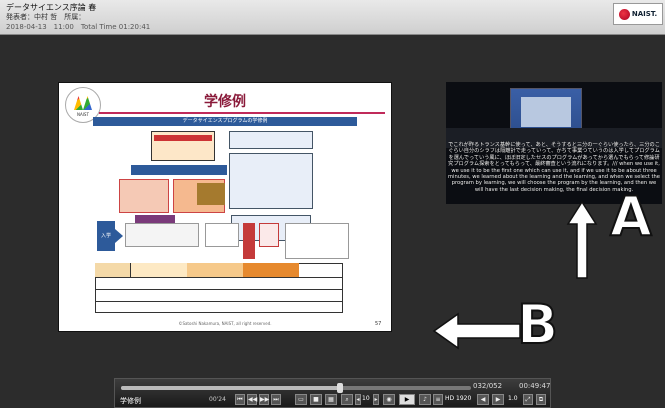 This screenshot has width=665, height=408. What do you see at coordinates (159, 270) in the screenshot?
I see `course-table-col-a` at bounding box center [159, 270].